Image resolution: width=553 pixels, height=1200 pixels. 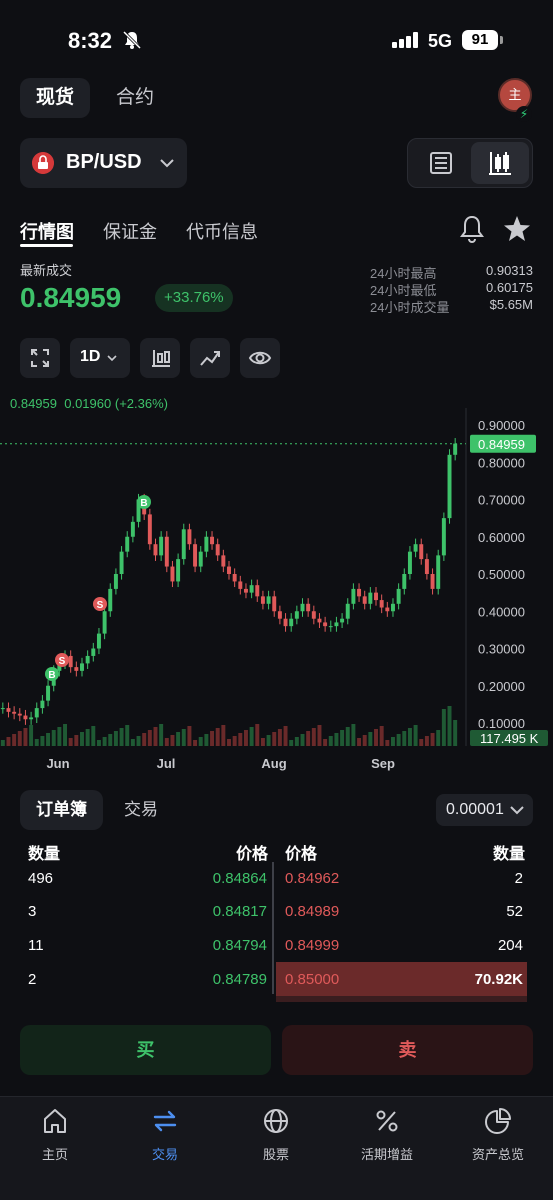 What do you see at coordinates (164, 1154) in the screenshot?
I see `nav-label: 交易` at bounding box center [164, 1154].